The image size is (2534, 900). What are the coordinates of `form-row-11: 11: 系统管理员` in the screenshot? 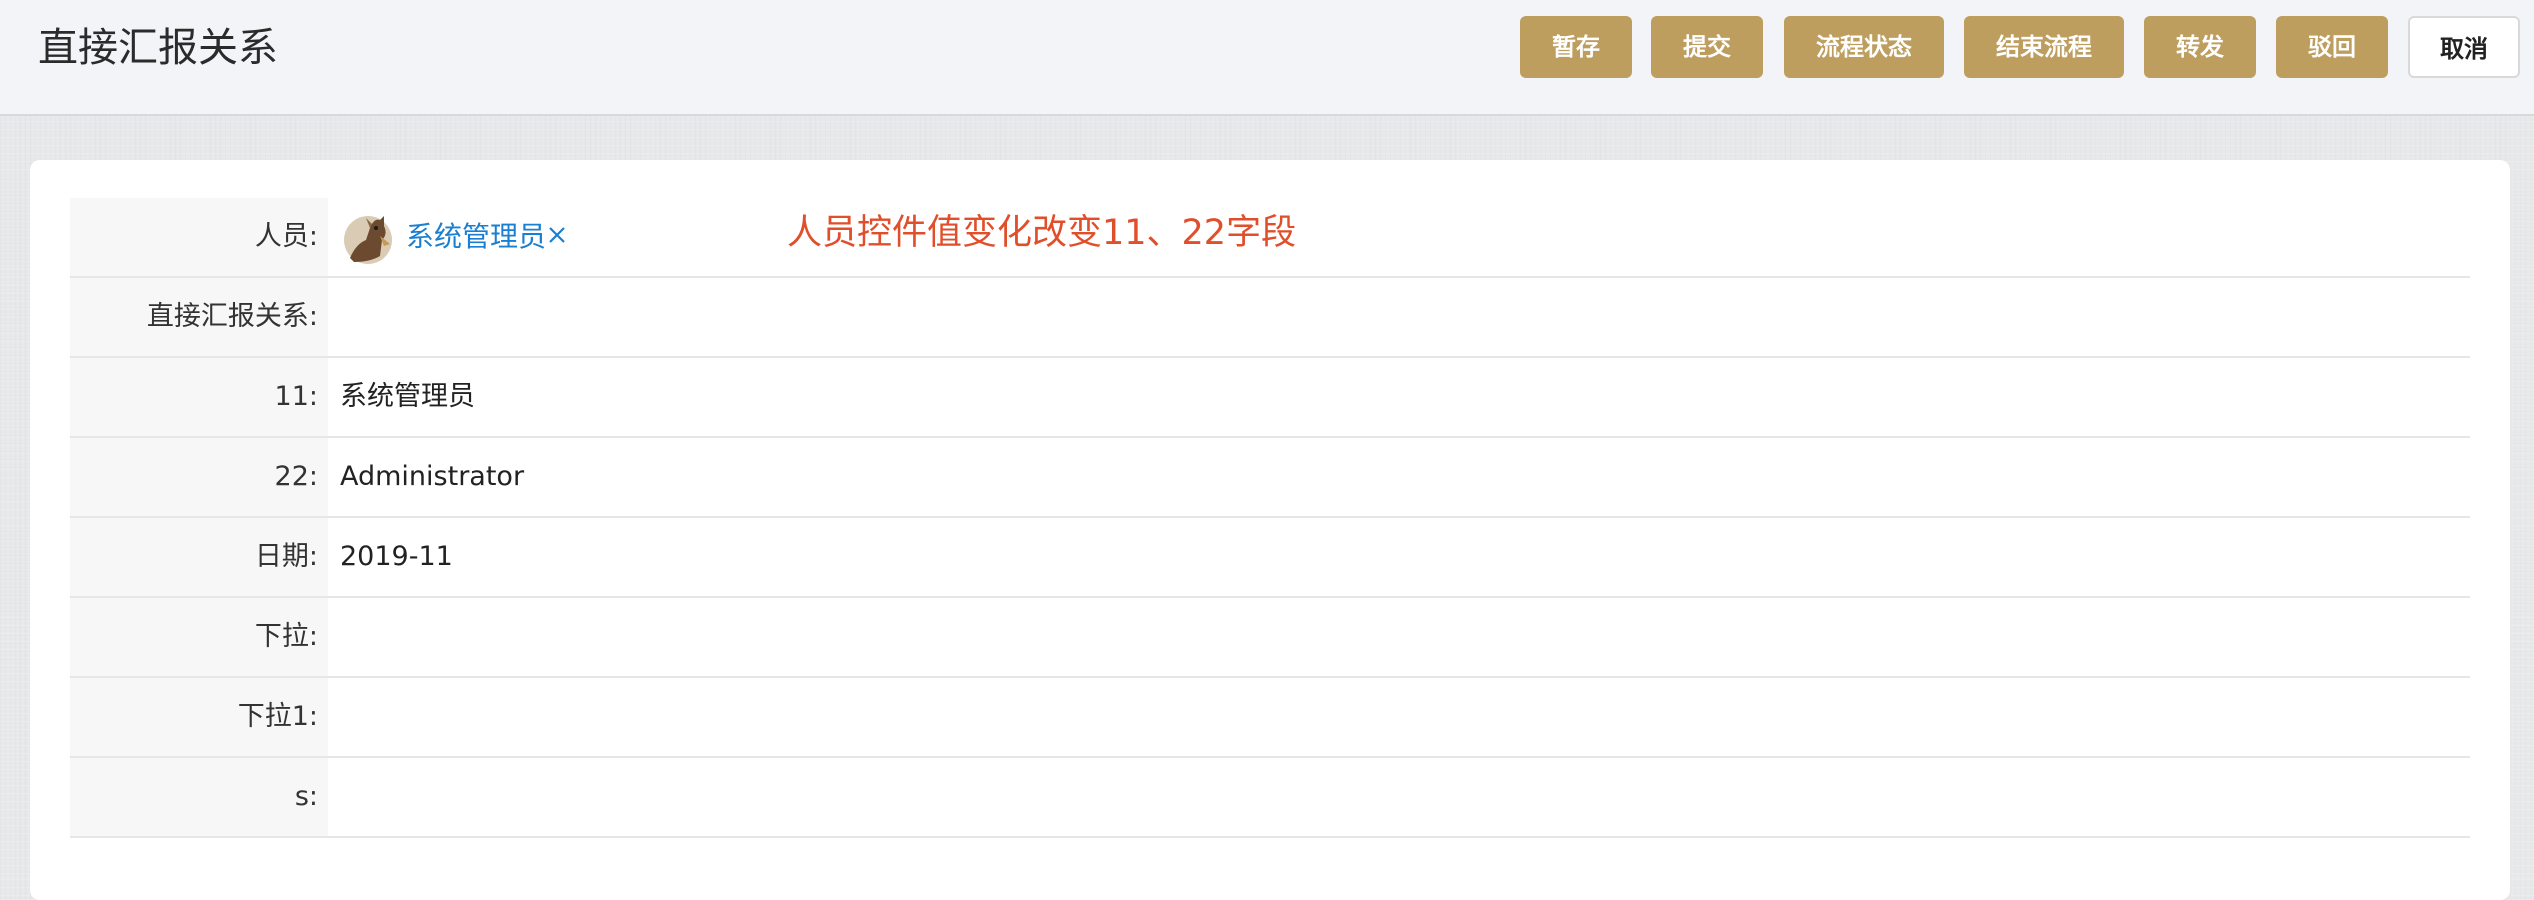 It's located at (1270, 398).